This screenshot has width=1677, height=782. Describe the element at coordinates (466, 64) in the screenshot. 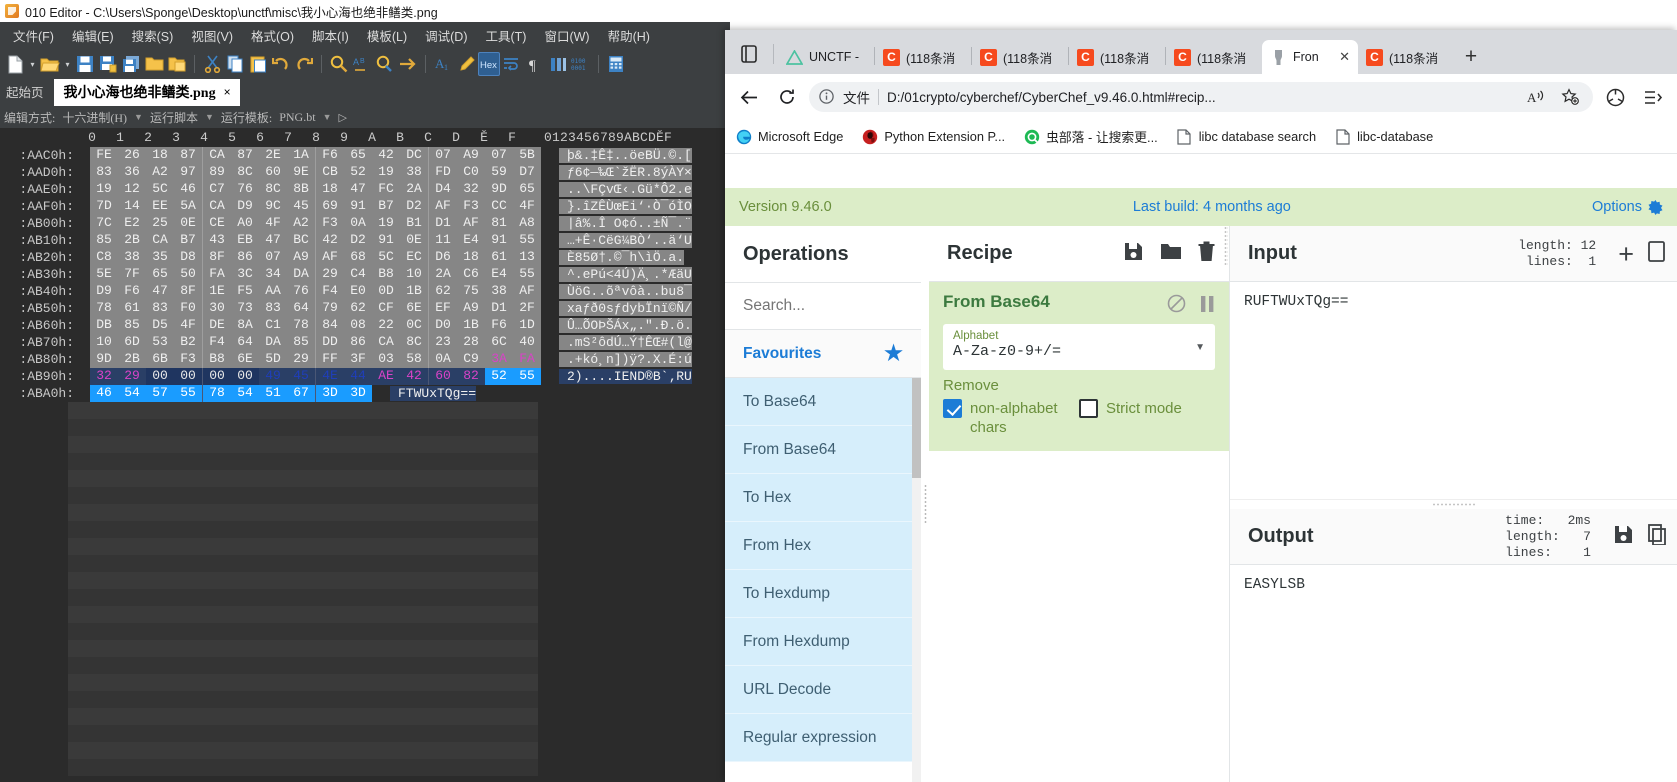

I see `highlight-icon` at that location.